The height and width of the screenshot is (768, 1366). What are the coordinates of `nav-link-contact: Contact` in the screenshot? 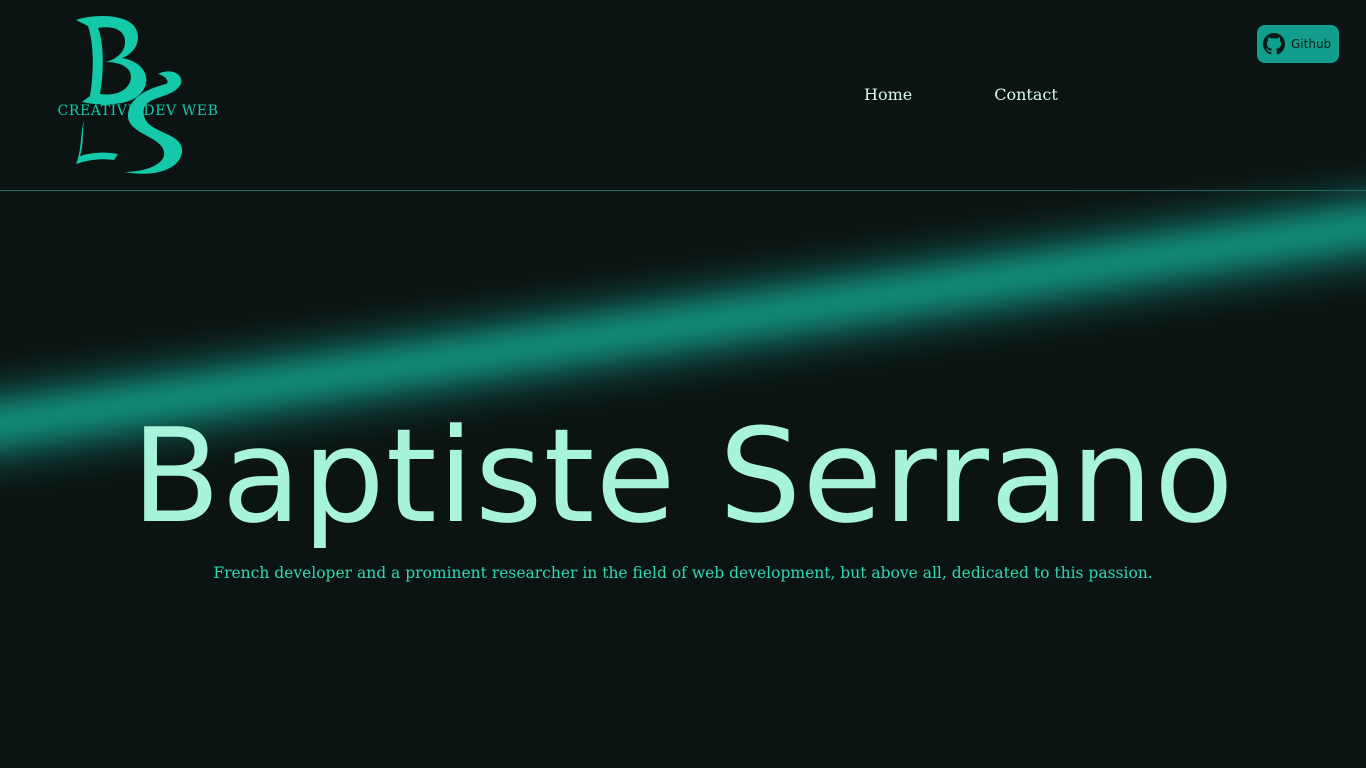 It's located at (1026, 95).